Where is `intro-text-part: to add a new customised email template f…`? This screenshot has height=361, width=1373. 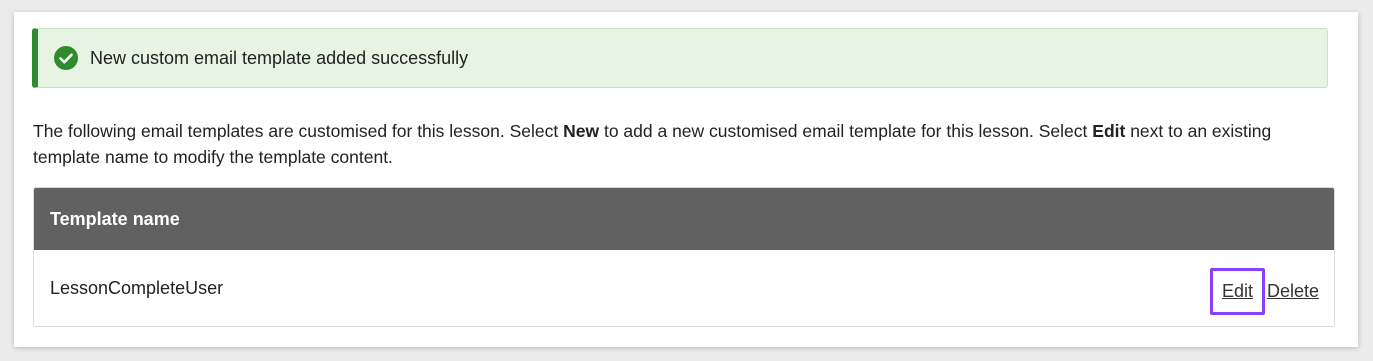 intro-text-part: to add a new customised email template f… is located at coordinates (846, 131).